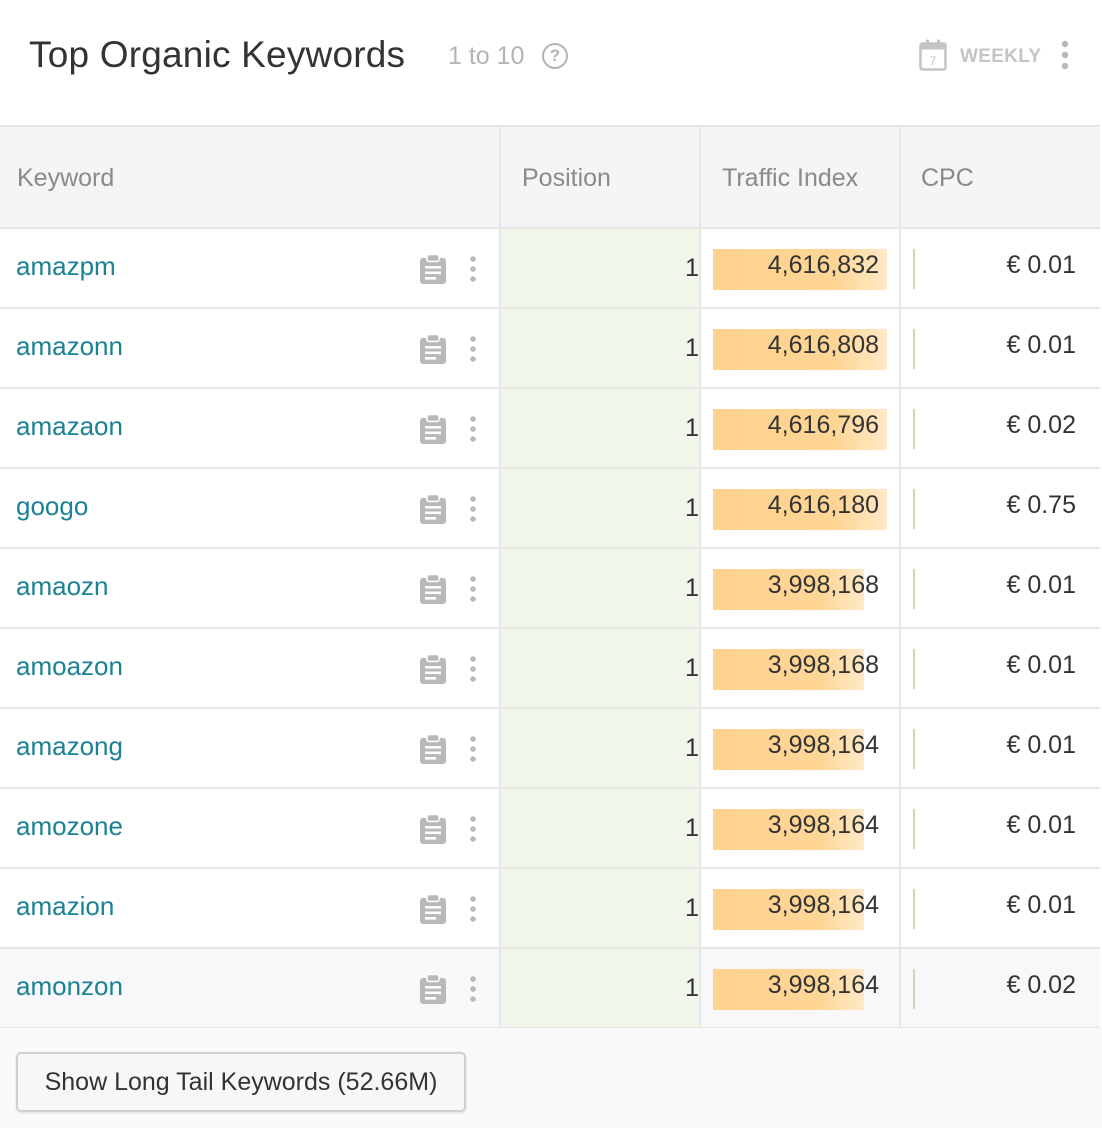  Describe the element at coordinates (823, 265) in the screenshot. I see `traffic-index-value: 4,616,832` at that location.